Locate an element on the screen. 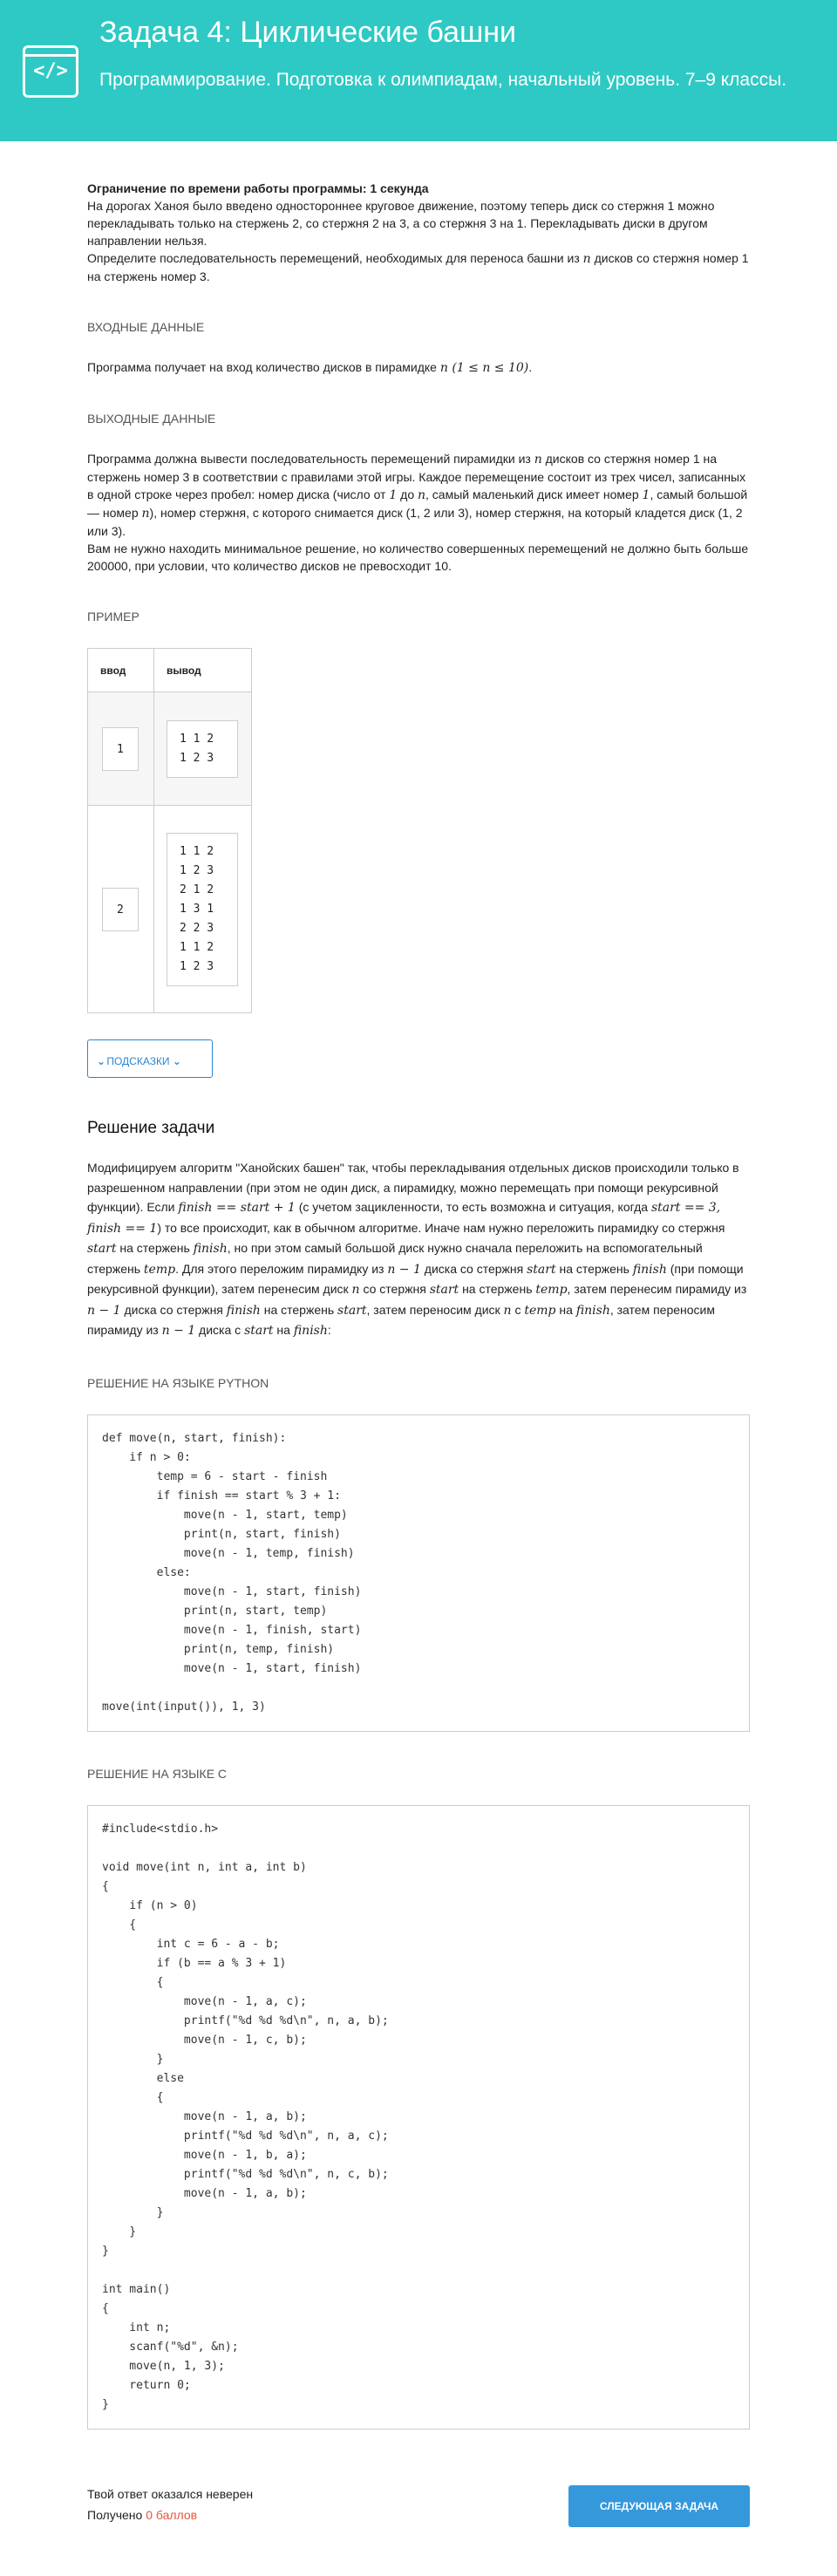 This screenshot has width=837, height=2576. table-row: 1 1 1 2 1 2 3 is located at coordinates (169, 749).